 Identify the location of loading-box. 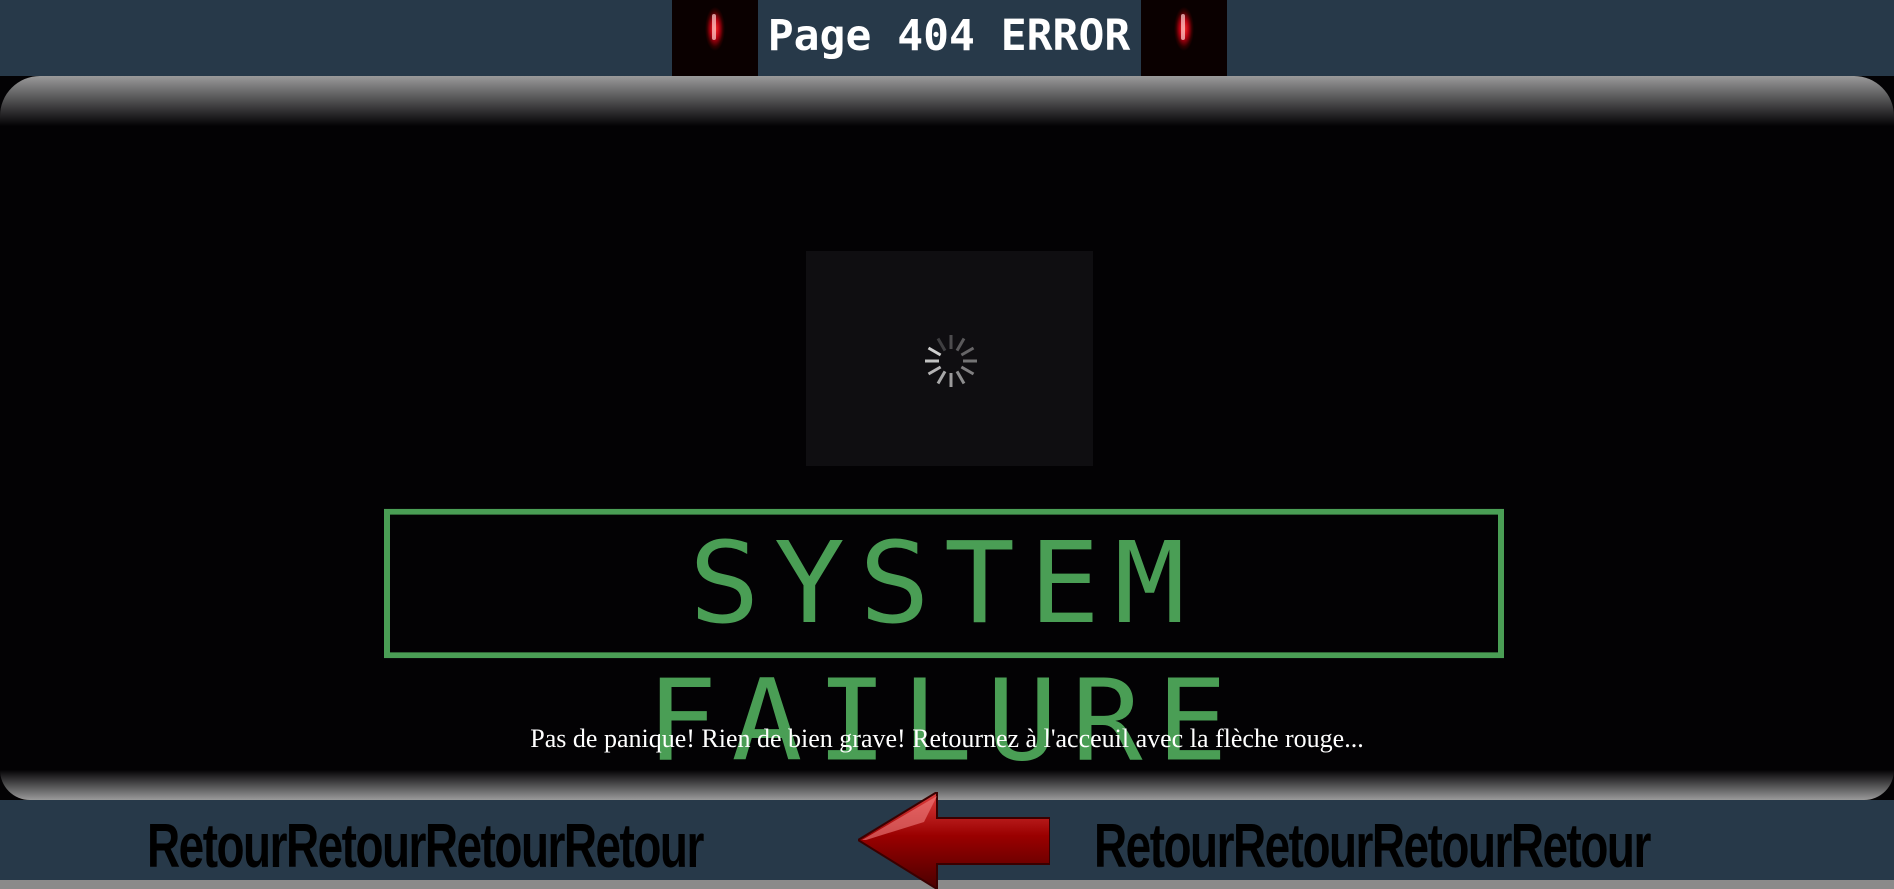
(949, 358).